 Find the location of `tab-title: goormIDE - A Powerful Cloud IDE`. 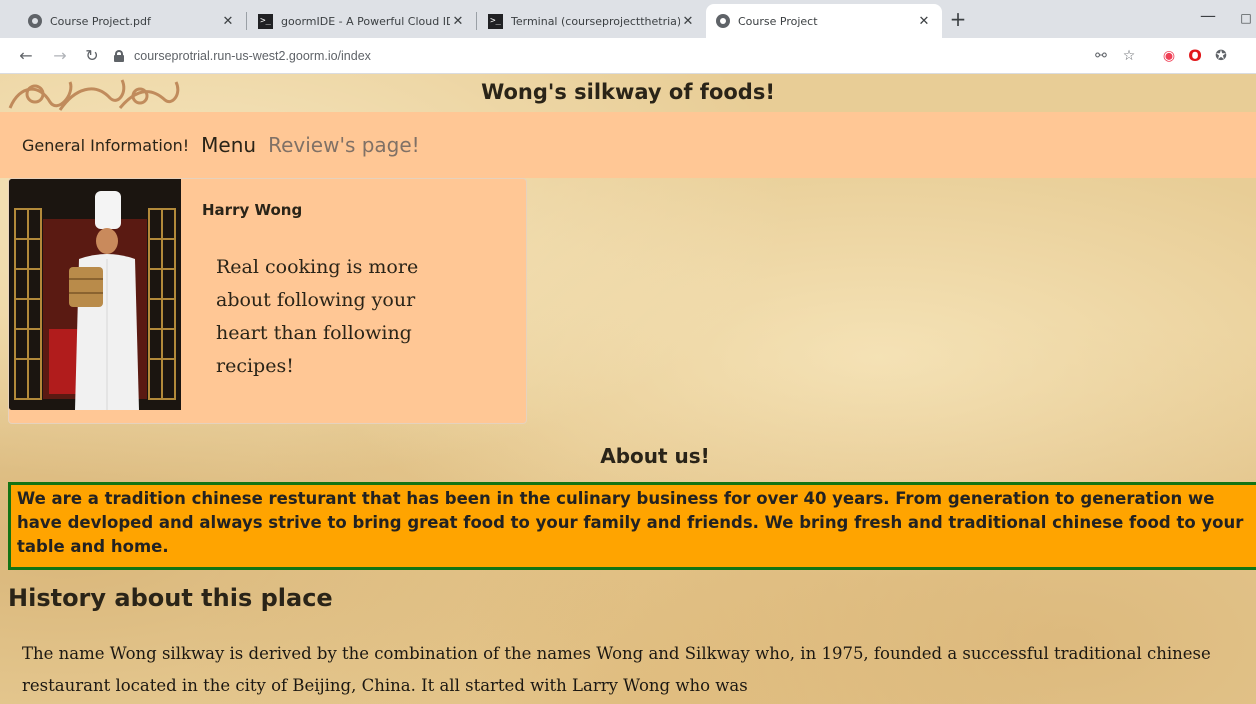

tab-title: goormIDE - A Powerful Cloud IDE is located at coordinates (365, 21).